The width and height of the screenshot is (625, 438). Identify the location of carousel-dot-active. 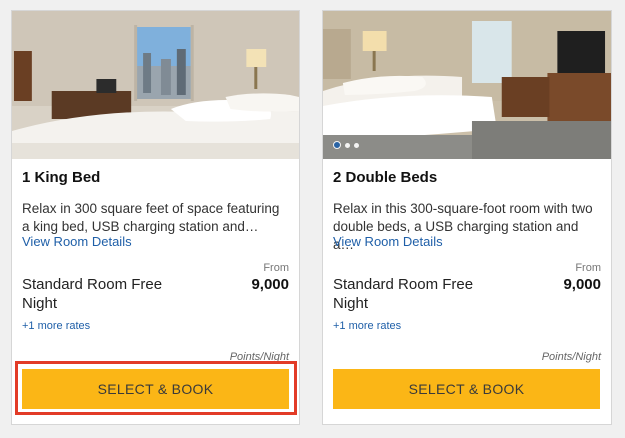
(337, 145).